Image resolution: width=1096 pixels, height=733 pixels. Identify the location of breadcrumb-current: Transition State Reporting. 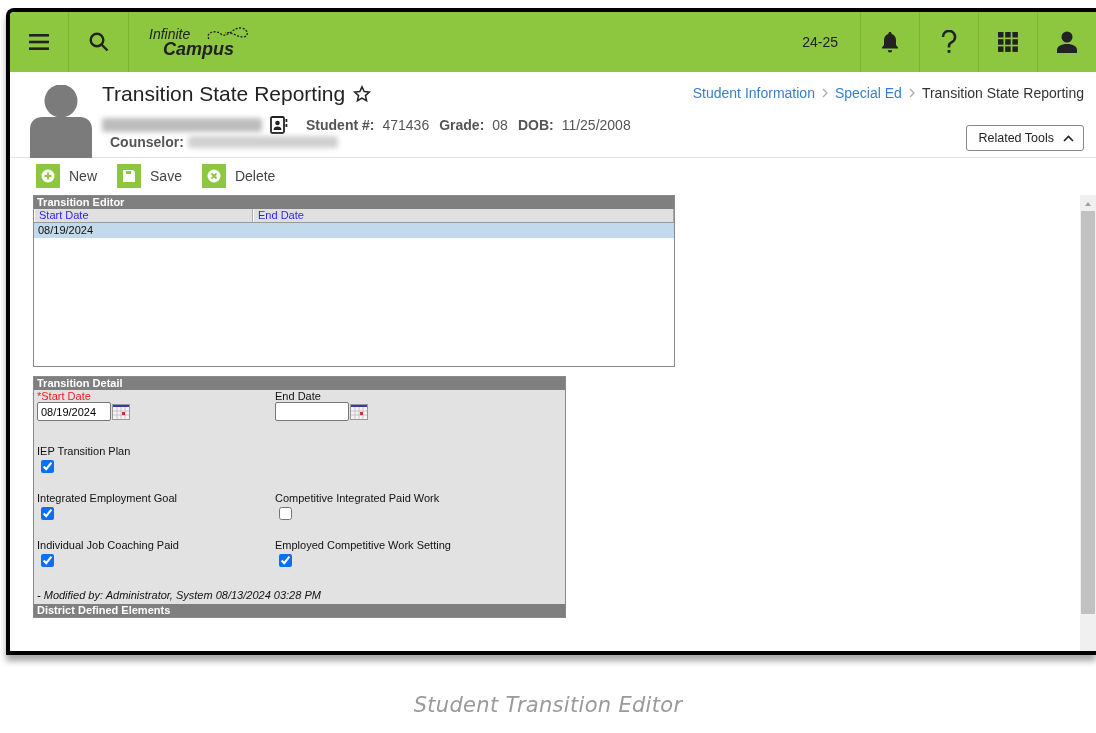
(1002, 93).